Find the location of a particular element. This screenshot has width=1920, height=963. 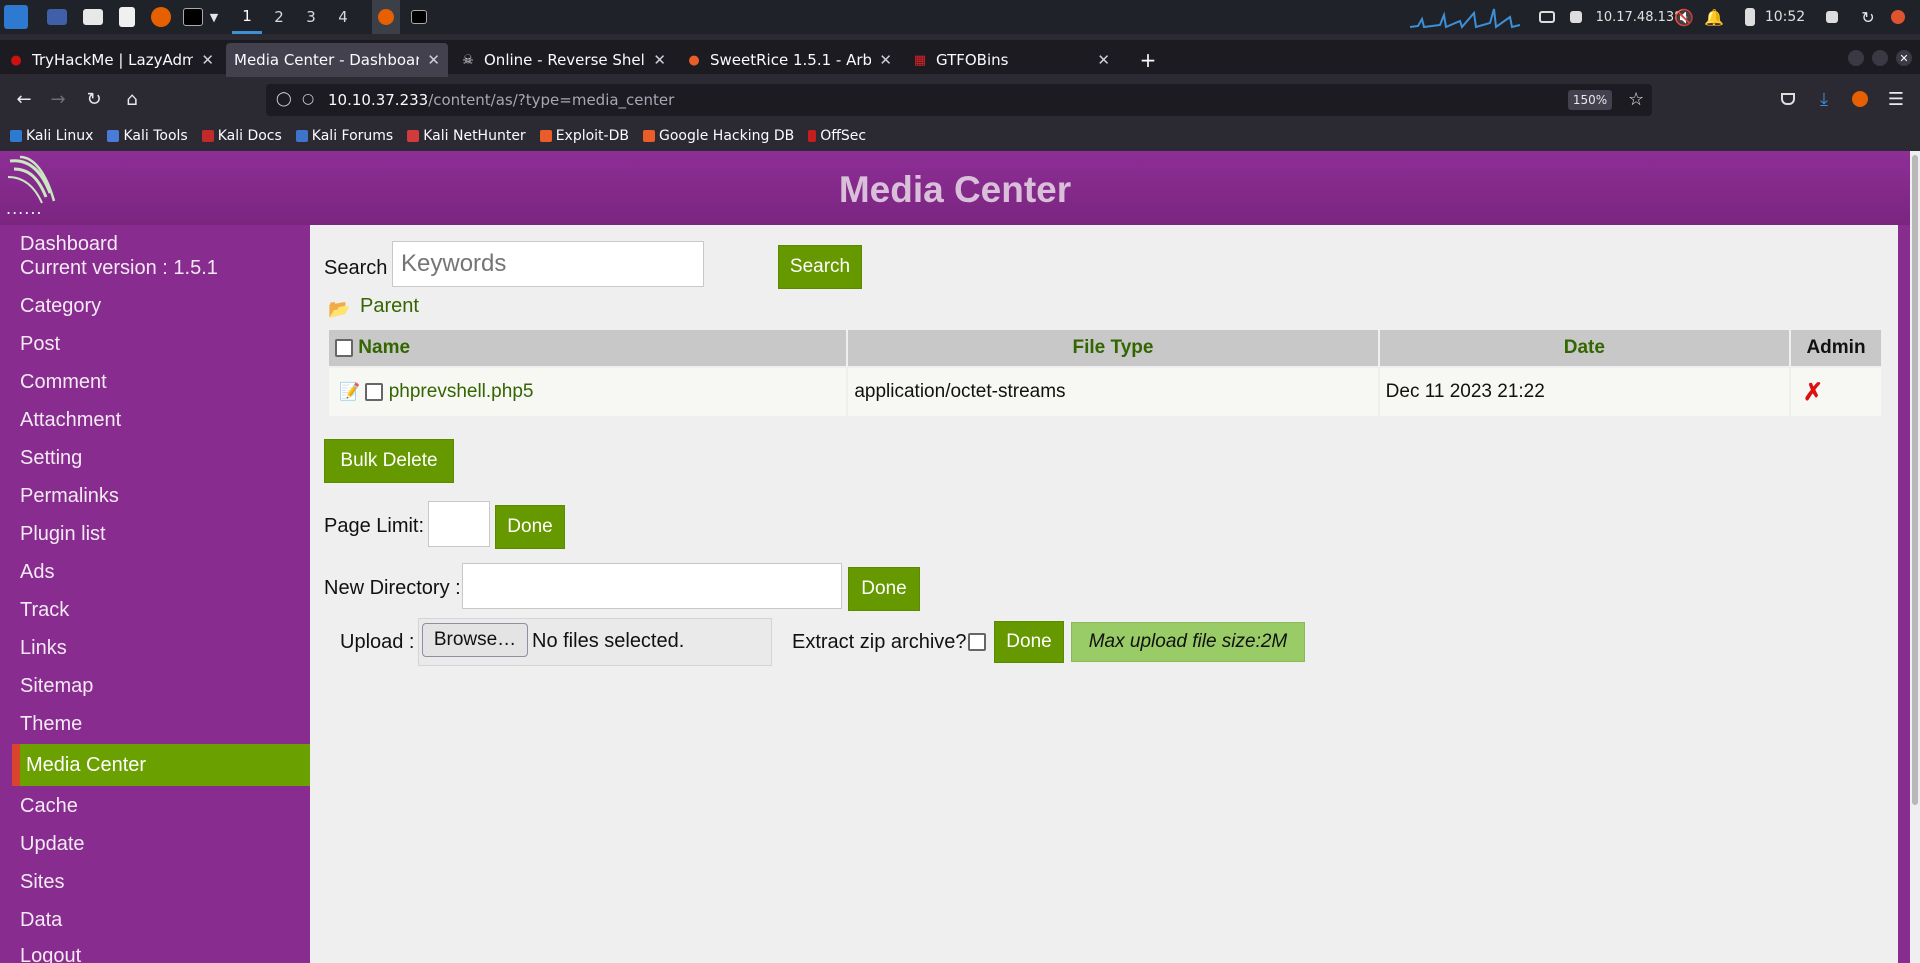

chevron-down-icon: ▼ is located at coordinates (214, 17).